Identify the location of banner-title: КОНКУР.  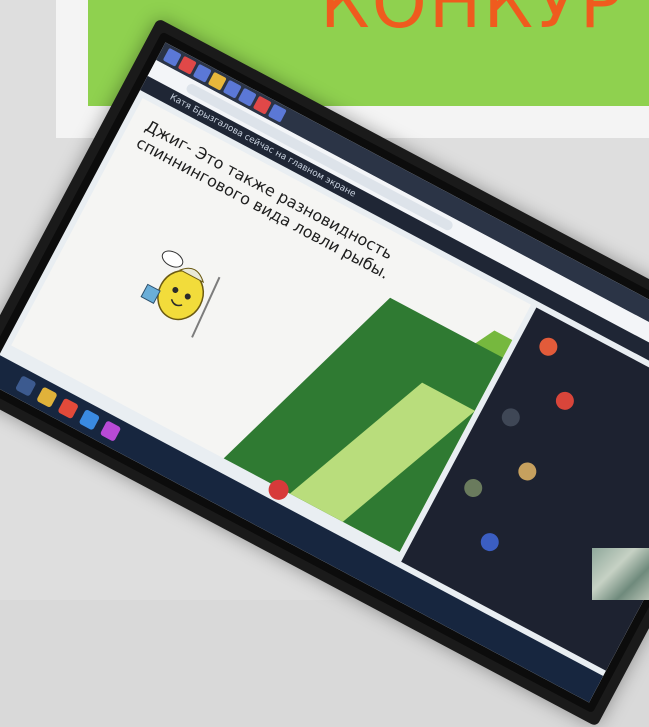
(472, 22).